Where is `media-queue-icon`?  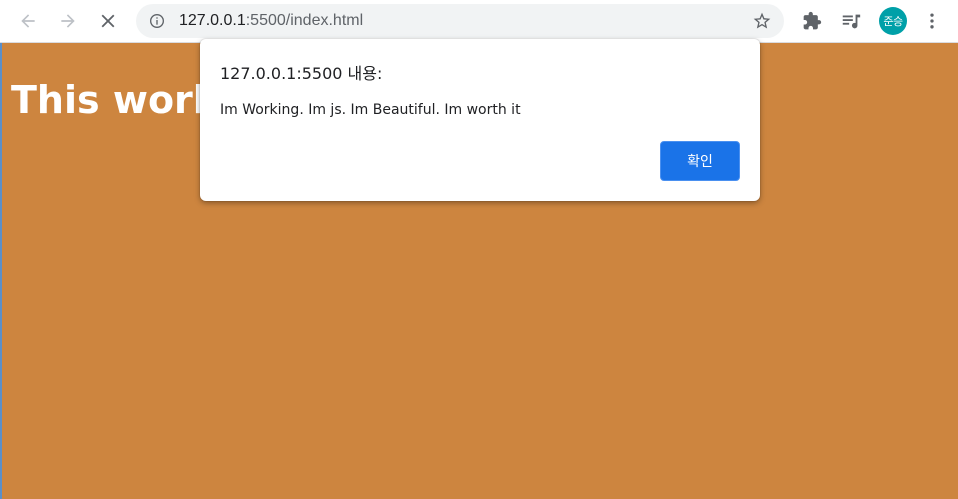
media-queue-icon is located at coordinates (851, 21).